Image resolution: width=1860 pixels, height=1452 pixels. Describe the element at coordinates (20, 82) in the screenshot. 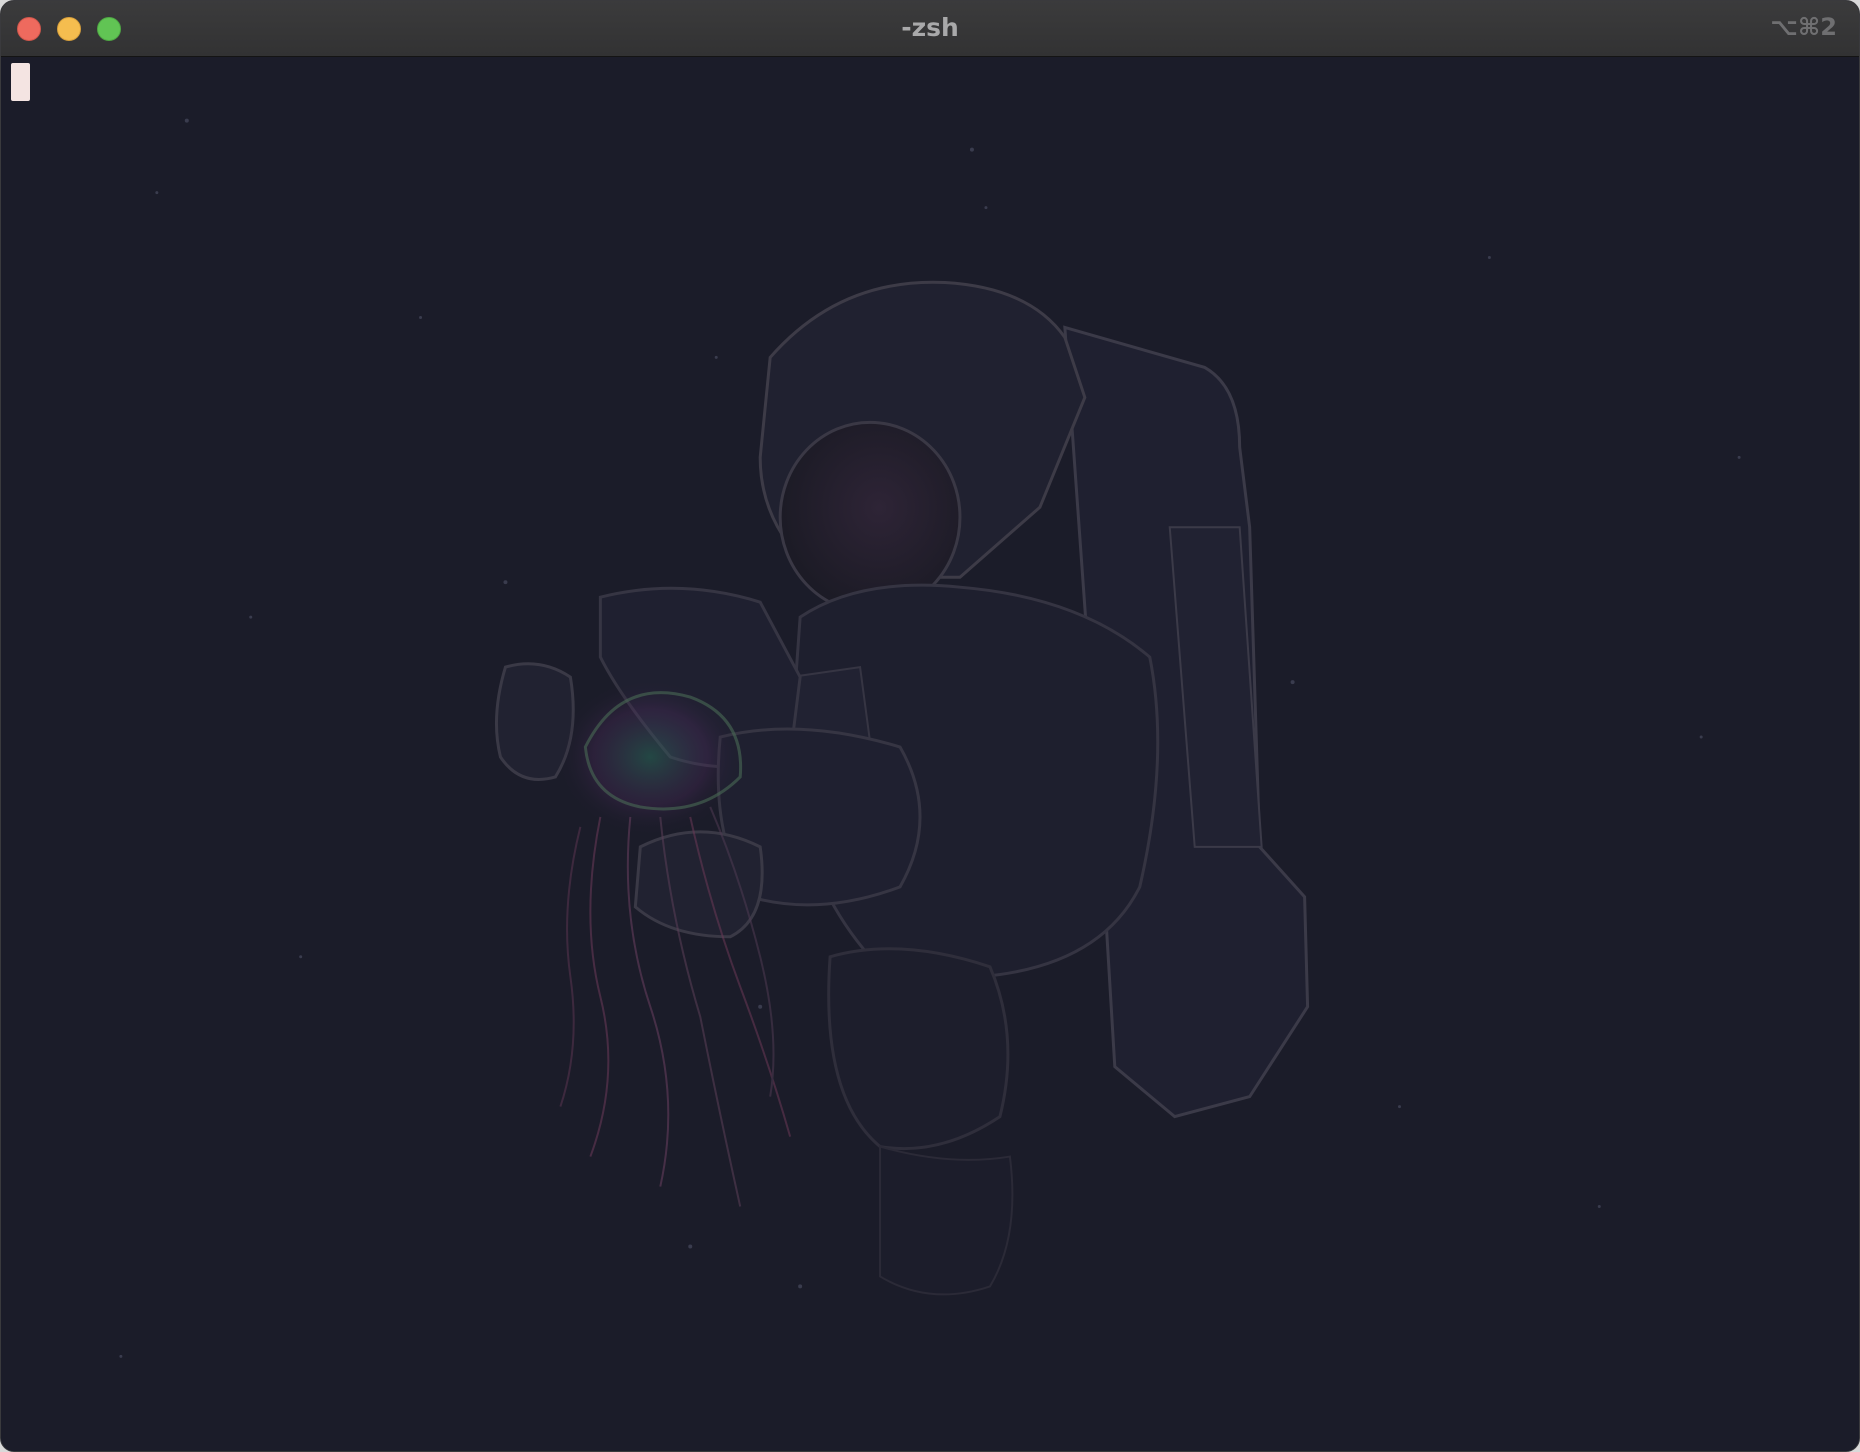

I see `text-cursor` at that location.